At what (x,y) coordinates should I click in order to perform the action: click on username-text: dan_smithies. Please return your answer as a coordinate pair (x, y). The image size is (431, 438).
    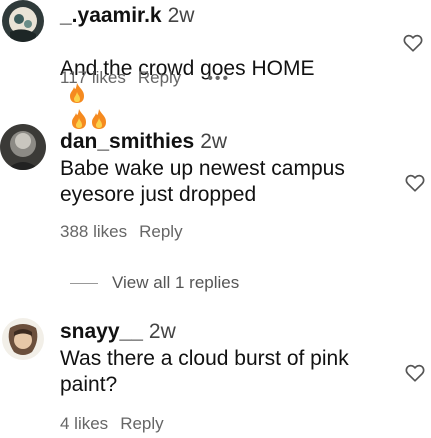
    Looking at the image, I should click on (127, 141).